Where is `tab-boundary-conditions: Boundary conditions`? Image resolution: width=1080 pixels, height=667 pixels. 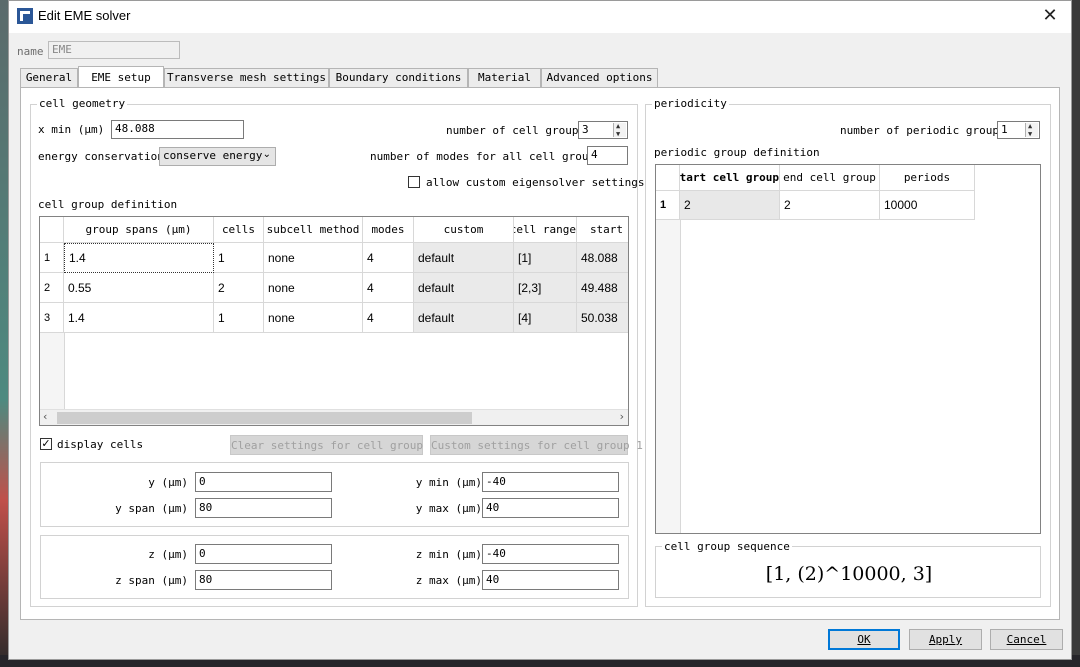
tab-boundary-conditions: Boundary conditions is located at coordinates (398, 77).